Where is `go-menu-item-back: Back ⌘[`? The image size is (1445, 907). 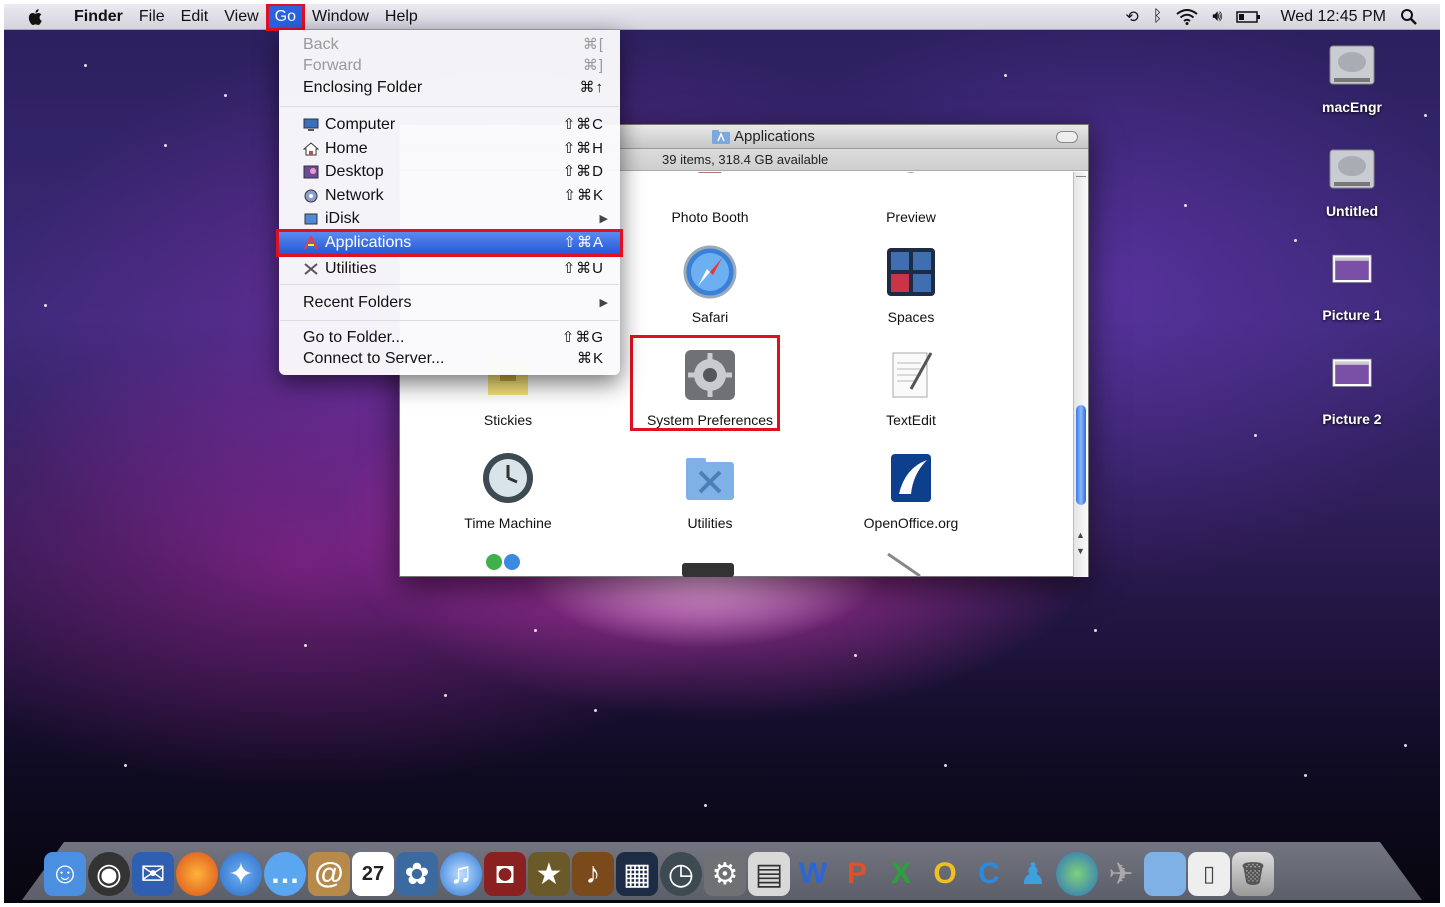 go-menu-item-back: Back ⌘[ is located at coordinates (449, 45).